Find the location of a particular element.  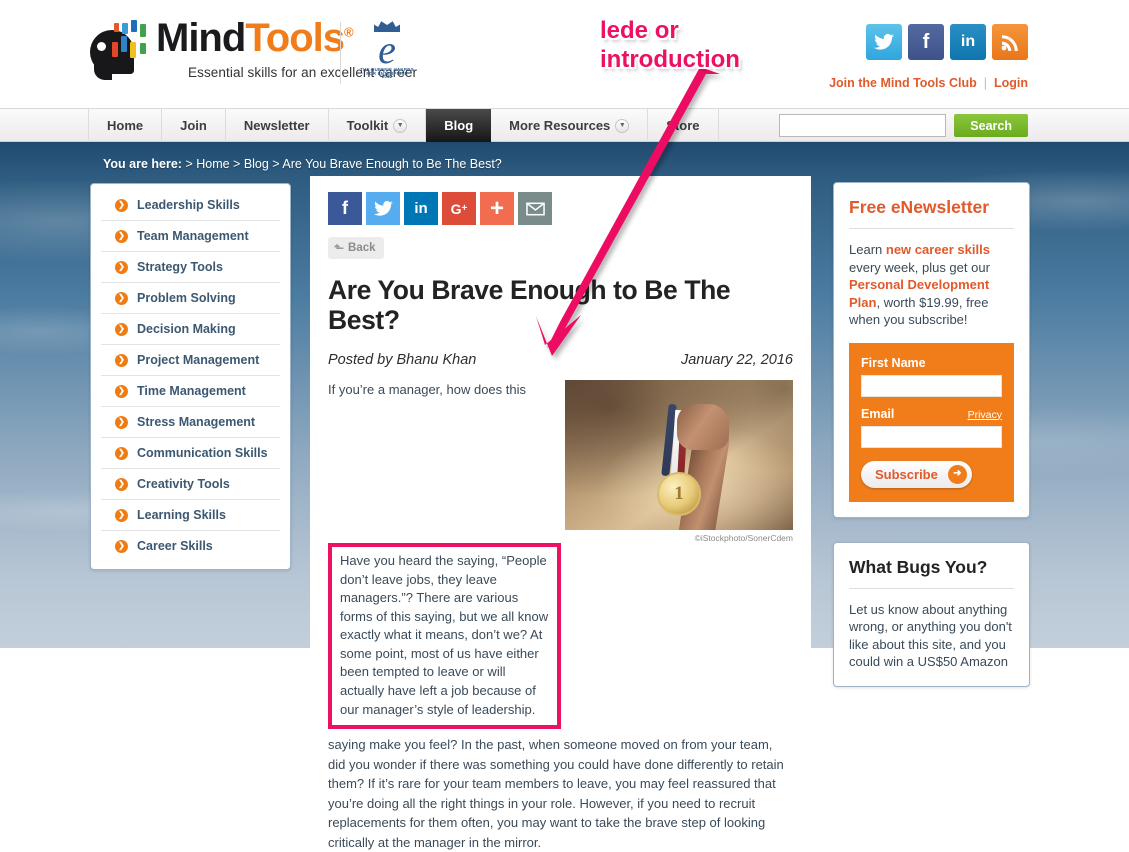

linkedin-icon: in is located at coordinates (968, 42).